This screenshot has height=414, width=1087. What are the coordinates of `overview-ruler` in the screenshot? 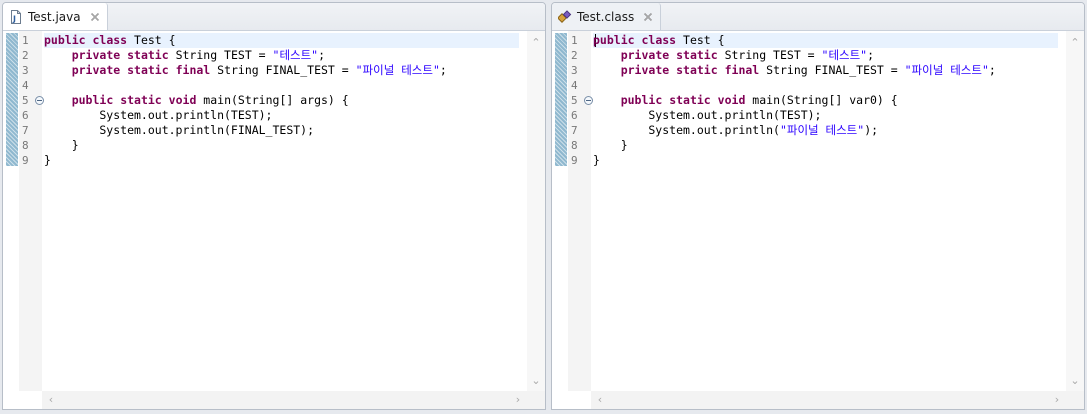 It's located at (561, 99).